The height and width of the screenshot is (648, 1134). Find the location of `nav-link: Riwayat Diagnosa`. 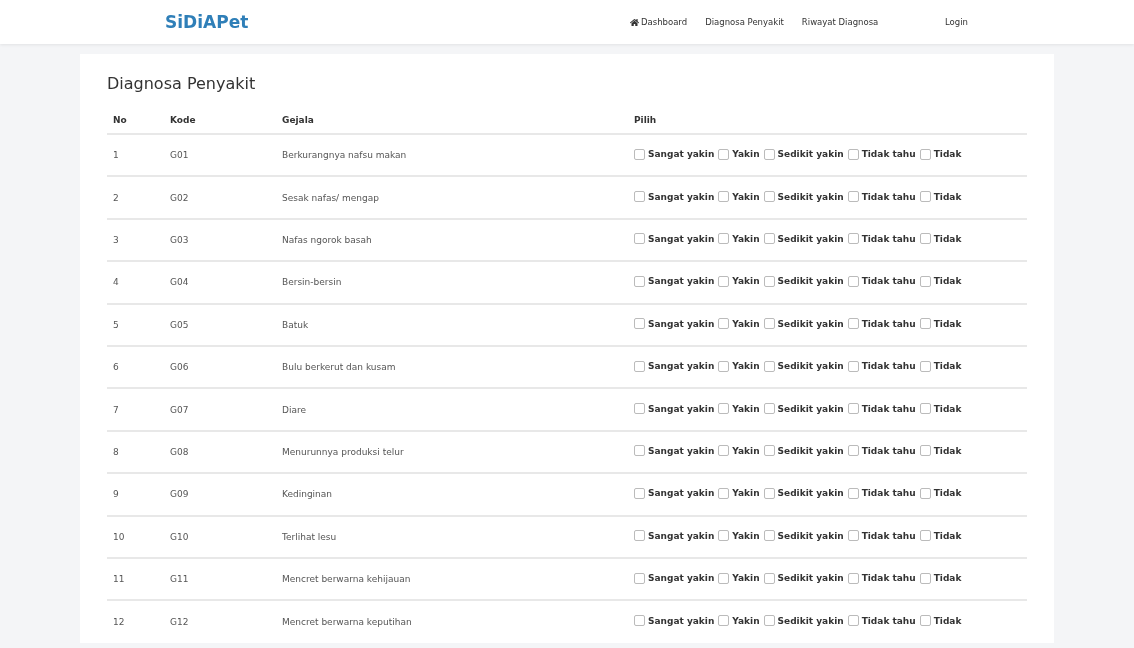

nav-link: Riwayat Diagnosa is located at coordinates (840, 22).